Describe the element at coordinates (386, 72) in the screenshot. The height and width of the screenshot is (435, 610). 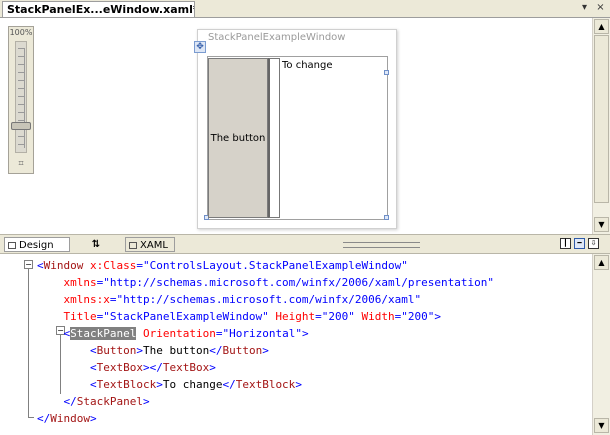
I see `resize-handle-top-right` at that location.